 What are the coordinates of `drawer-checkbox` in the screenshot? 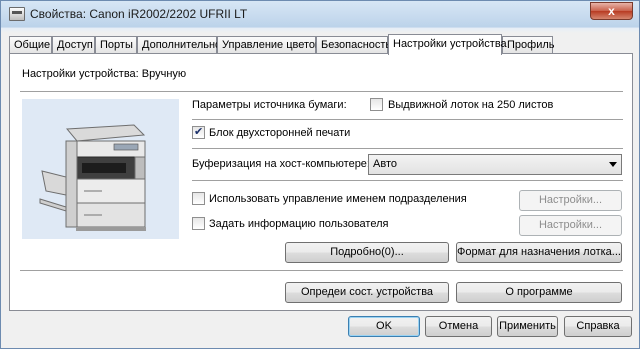 It's located at (376, 104).